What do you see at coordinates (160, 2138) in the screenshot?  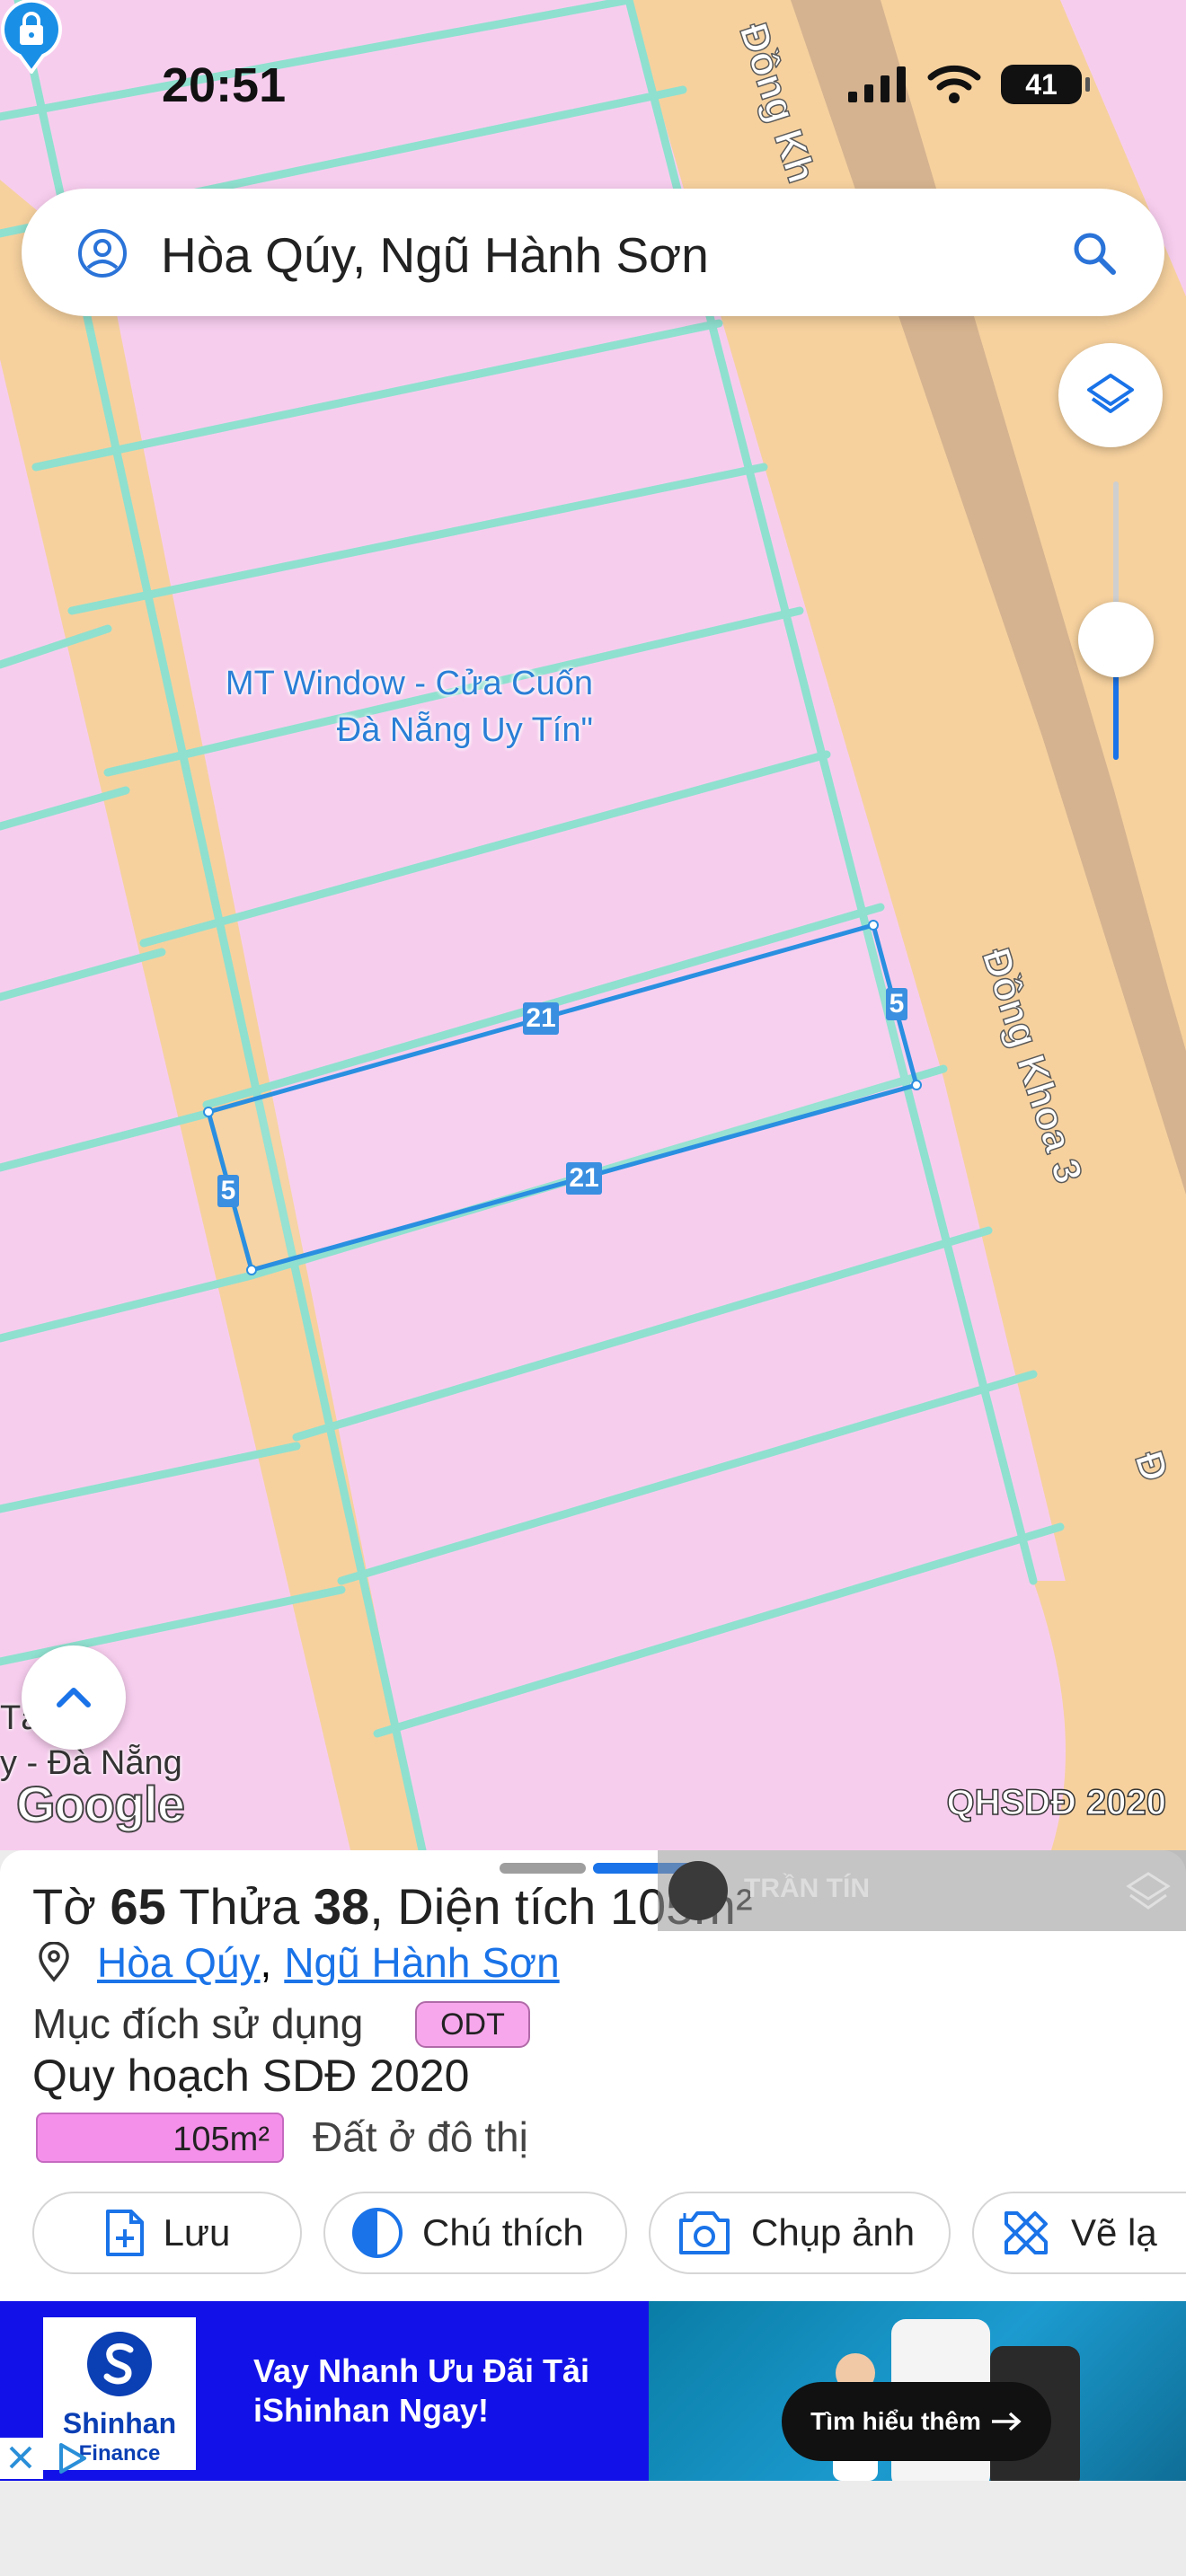 I see `zone-area-bar: 105m²` at bounding box center [160, 2138].